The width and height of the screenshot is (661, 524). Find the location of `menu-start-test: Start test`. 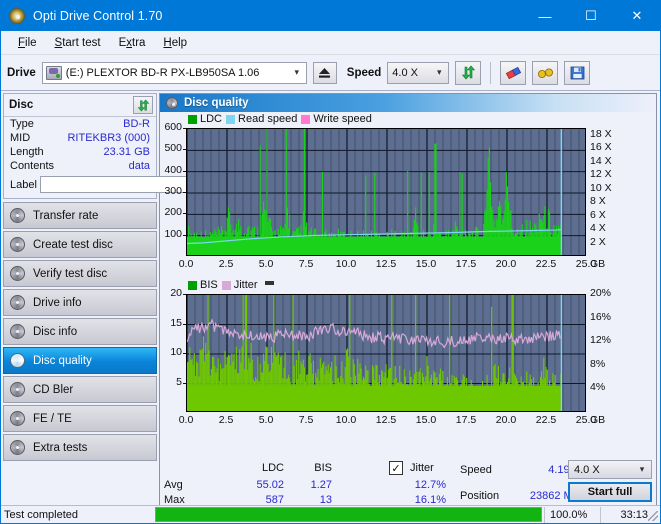

menu-start-test: Start test is located at coordinates (78, 43).